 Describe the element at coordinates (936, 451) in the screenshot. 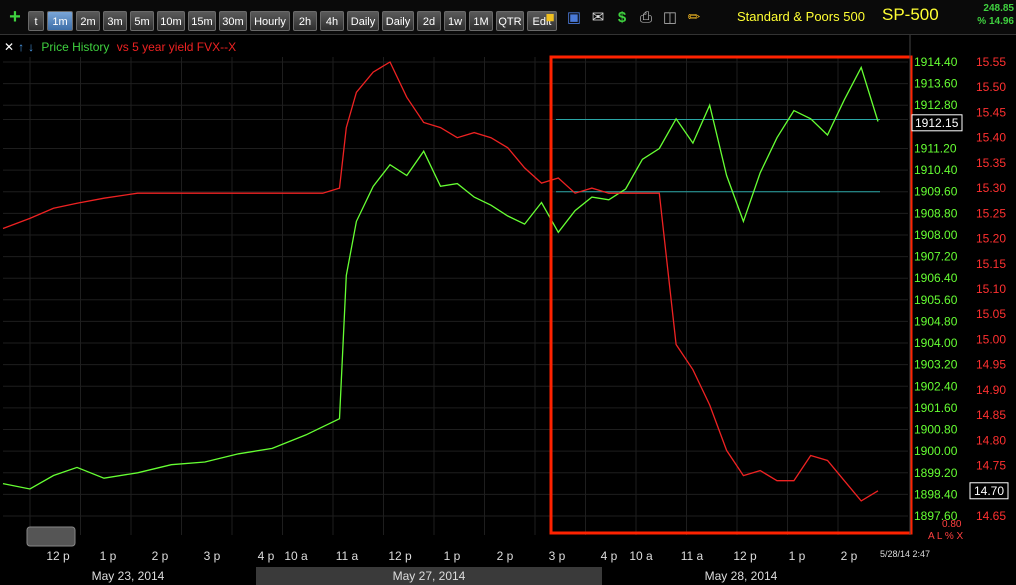

I see `price-tick-label: 1900.00` at that location.